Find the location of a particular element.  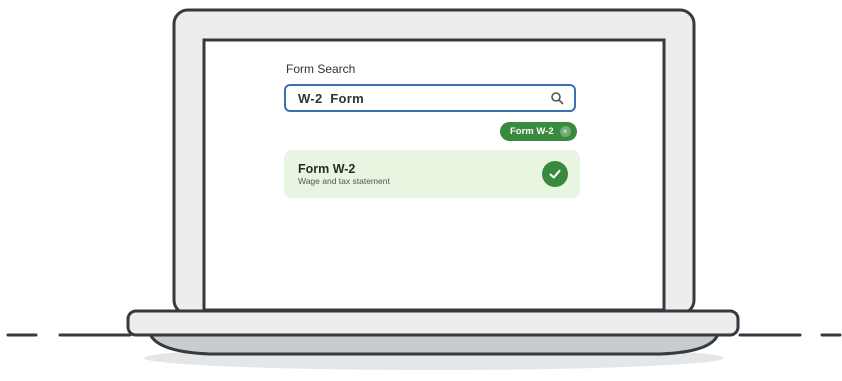

check-icon is located at coordinates (555, 174).